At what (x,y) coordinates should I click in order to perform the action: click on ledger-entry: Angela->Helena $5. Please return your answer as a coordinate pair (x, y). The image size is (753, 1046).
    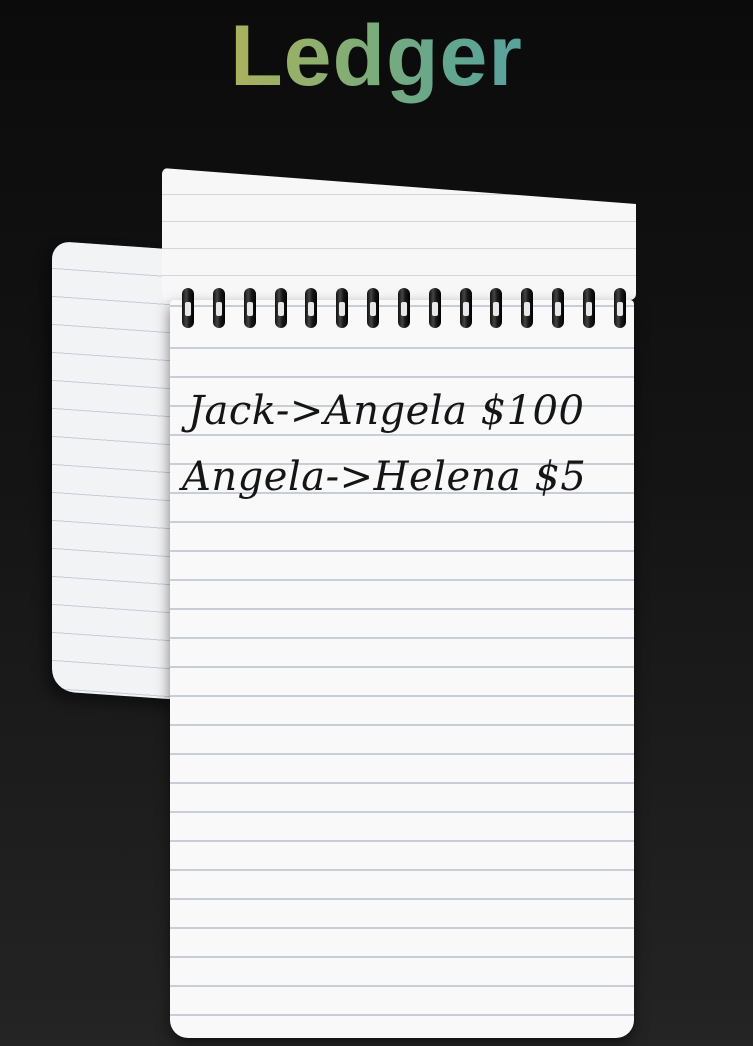
    Looking at the image, I should click on (384, 477).